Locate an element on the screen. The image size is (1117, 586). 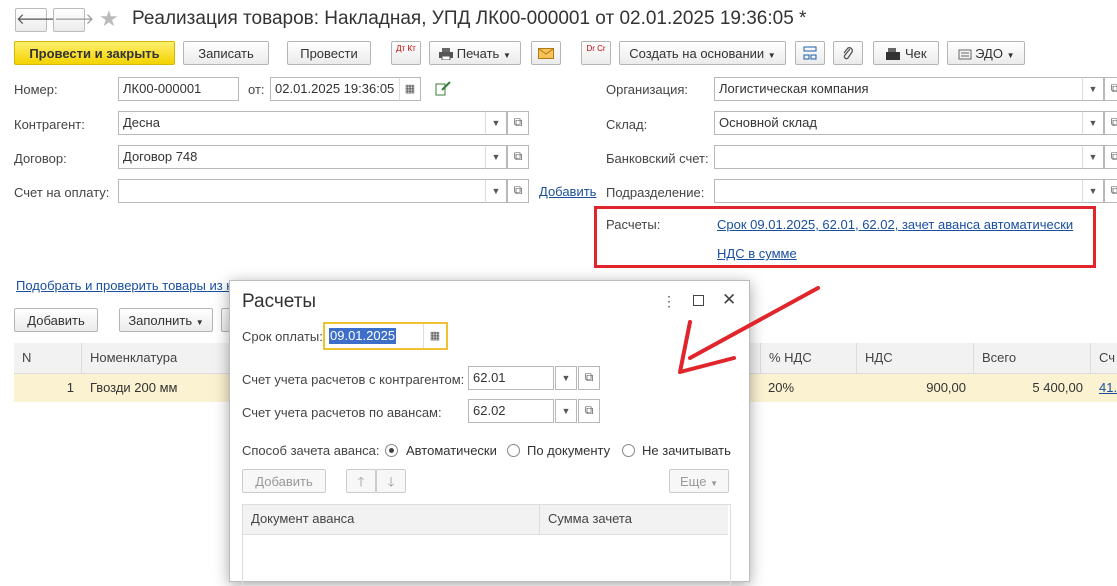
attachments-button is located at coordinates (848, 53).